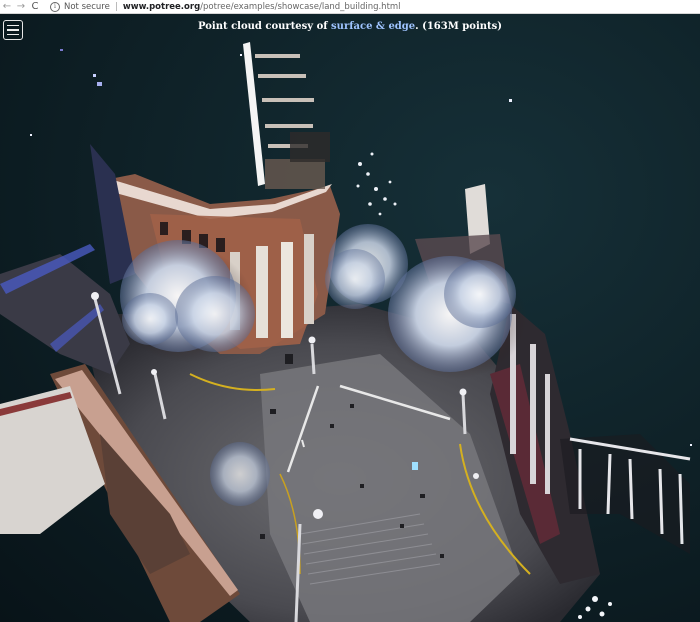  Describe the element at coordinates (87, 7) in the screenshot. I see `security-label: Not secure` at that location.